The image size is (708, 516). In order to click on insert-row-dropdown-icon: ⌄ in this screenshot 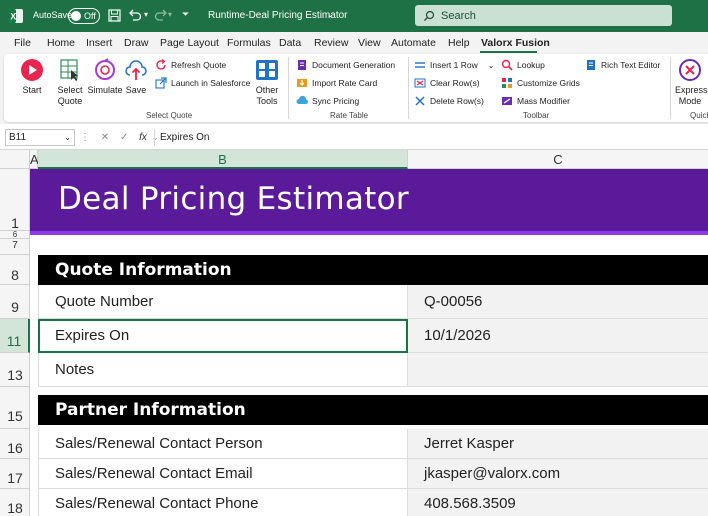, I will do `click(491, 65)`.